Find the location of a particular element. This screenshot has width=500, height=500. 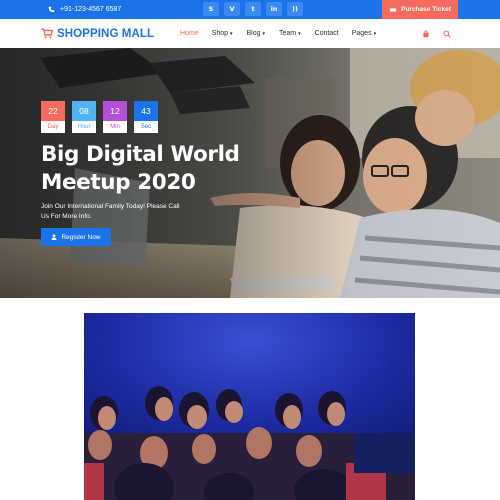

countdown-value: 22 is located at coordinates (53, 111).